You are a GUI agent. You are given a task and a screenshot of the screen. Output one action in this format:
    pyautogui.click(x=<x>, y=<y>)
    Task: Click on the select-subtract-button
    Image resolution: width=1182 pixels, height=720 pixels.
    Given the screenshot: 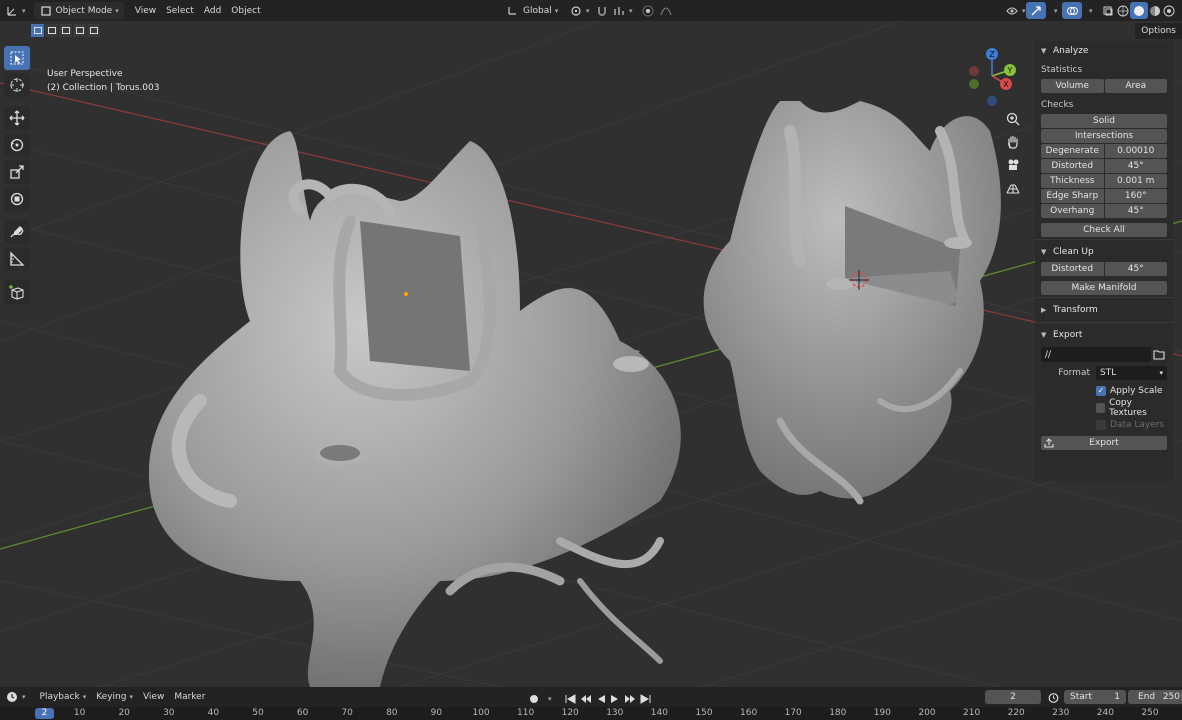 What is the action you would take?
    pyautogui.click(x=66, y=30)
    